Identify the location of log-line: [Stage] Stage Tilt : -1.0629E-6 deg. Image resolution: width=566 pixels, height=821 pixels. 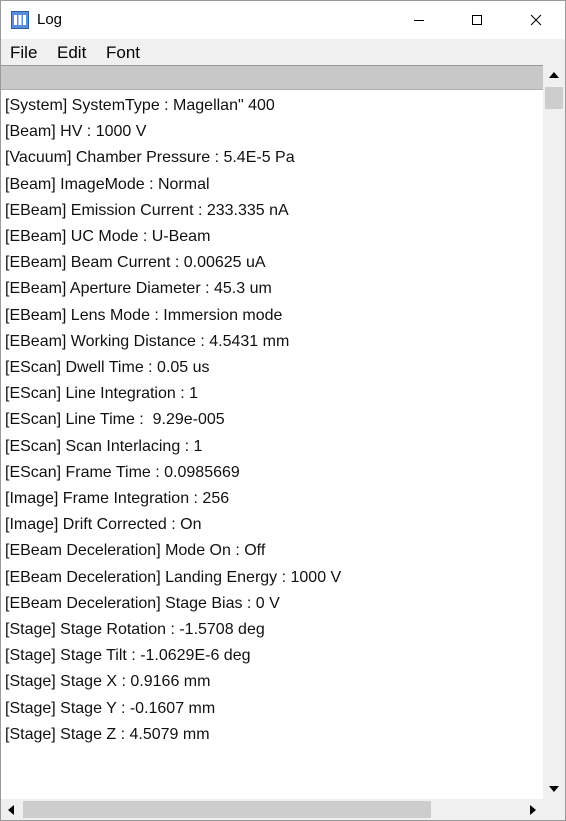
(128, 656).